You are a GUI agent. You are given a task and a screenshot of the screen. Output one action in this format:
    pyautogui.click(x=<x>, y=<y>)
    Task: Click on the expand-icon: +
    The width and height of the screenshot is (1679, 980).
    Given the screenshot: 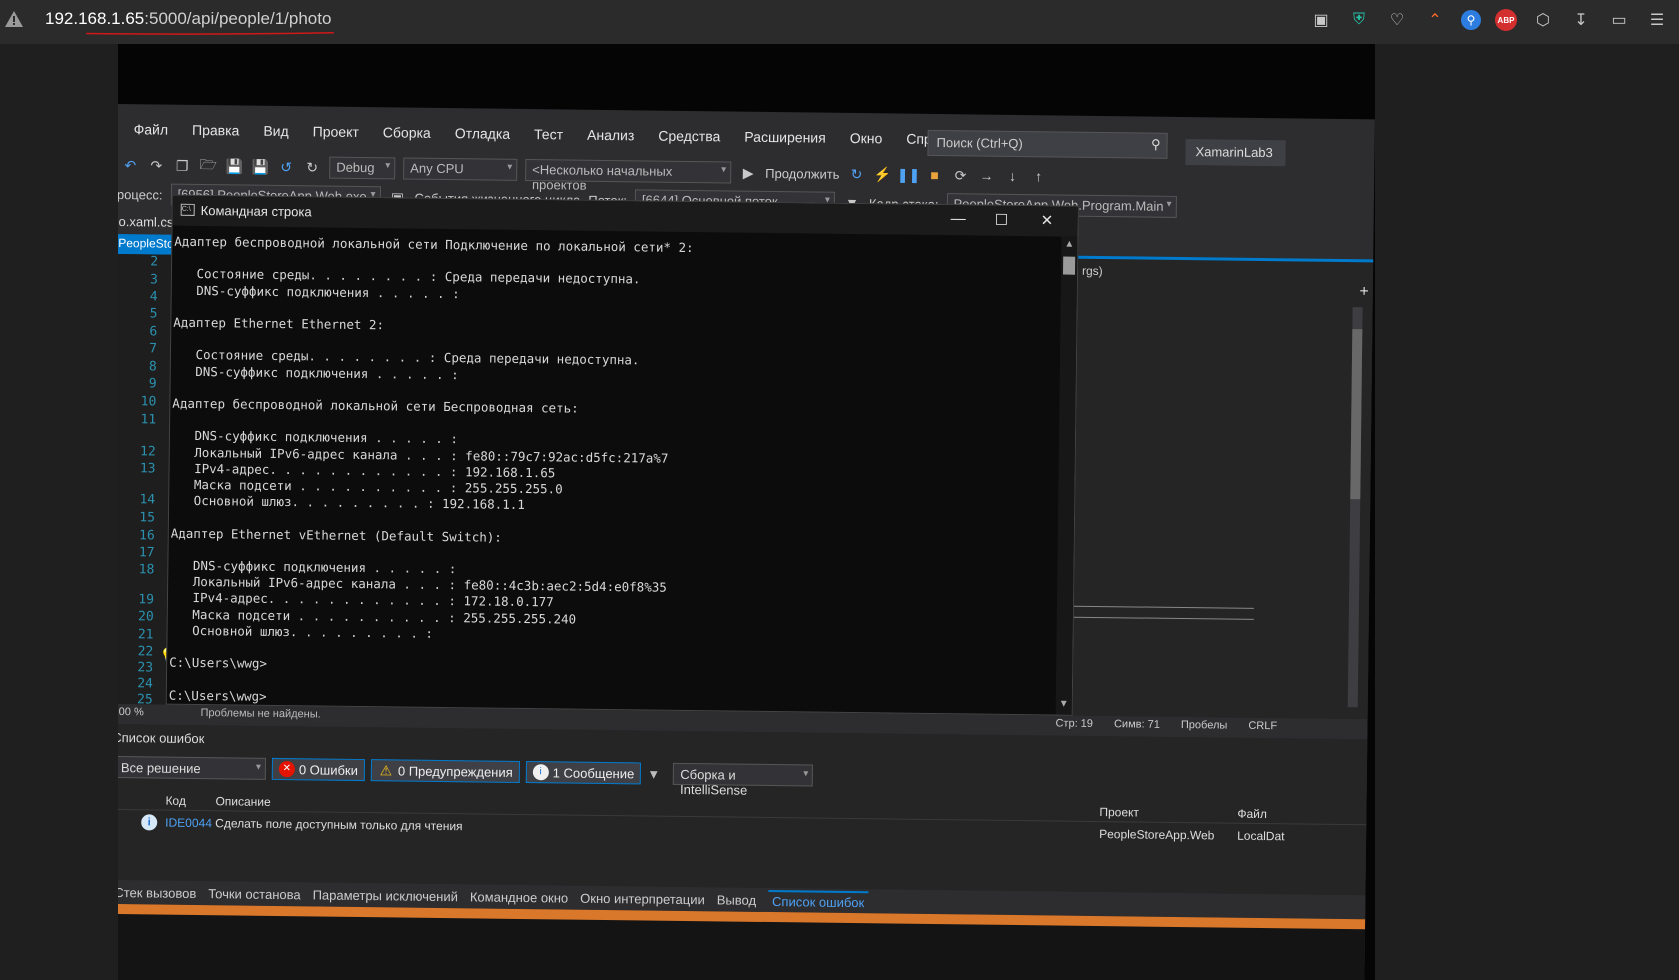 What is the action you would take?
    pyautogui.click(x=1364, y=292)
    